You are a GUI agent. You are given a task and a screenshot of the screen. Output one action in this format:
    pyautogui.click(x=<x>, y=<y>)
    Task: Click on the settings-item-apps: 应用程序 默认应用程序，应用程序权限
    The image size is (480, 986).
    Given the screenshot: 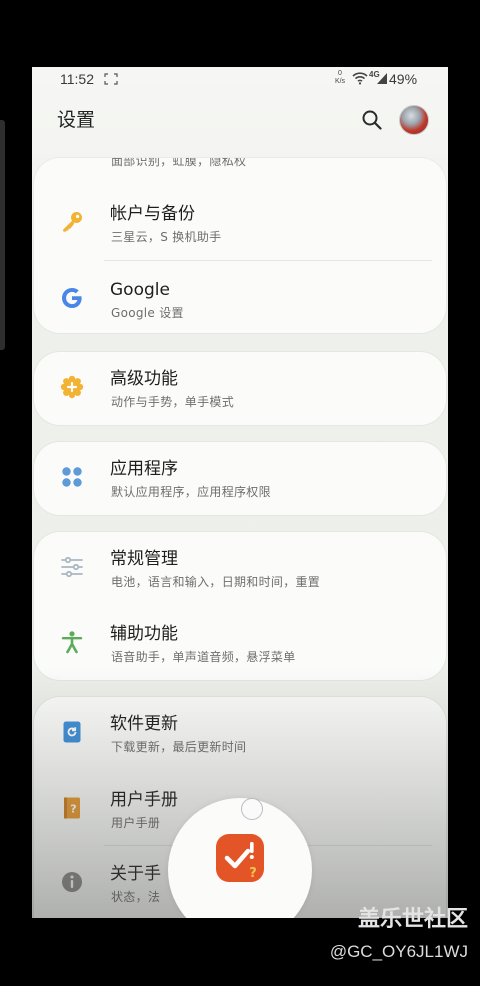 What is the action you would take?
    pyautogui.click(x=240, y=478)
    